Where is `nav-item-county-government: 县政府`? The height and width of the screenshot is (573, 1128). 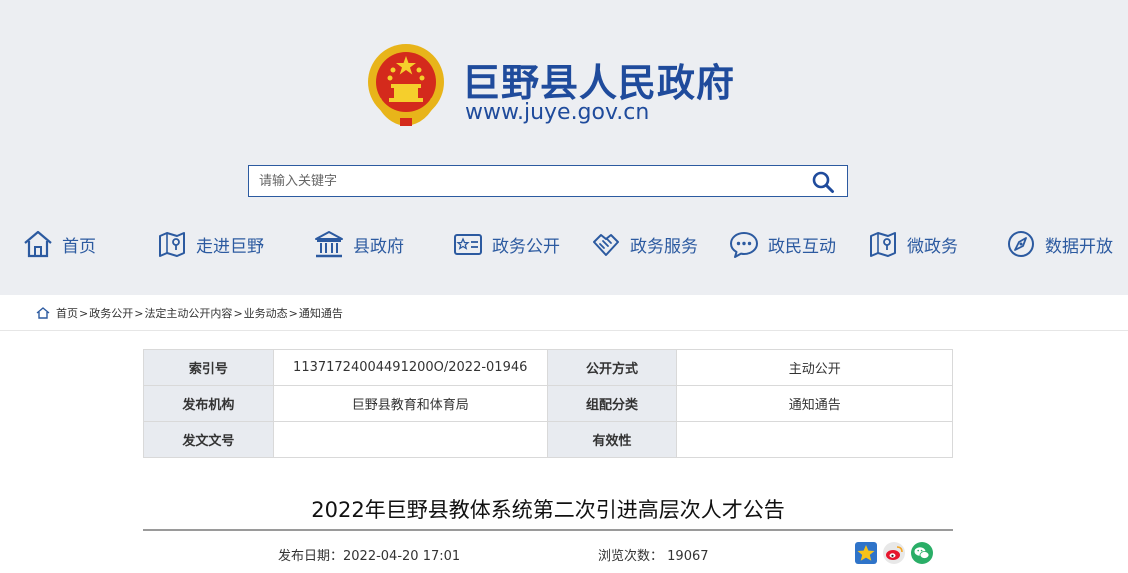
nav-item-county-government: 县政府 is located at coordinates (358, 244).